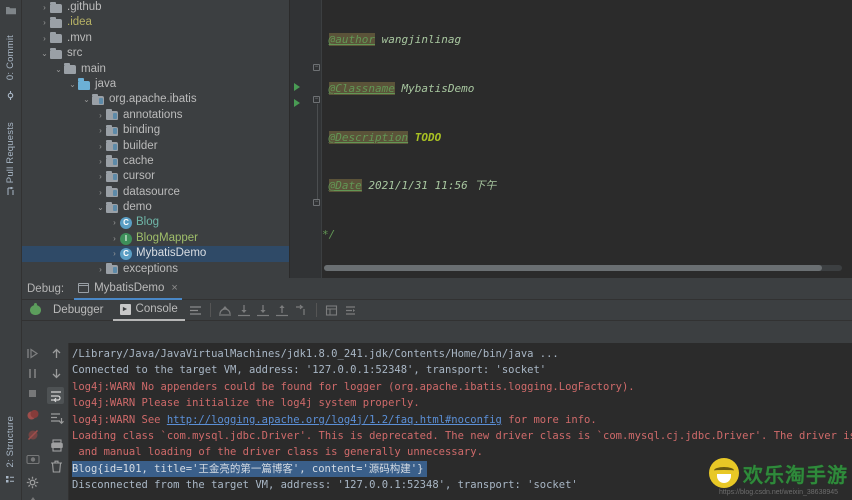  Describe the element at coordinates (11, 9) in the screenshot. I see `project-folder-icon` at that location.